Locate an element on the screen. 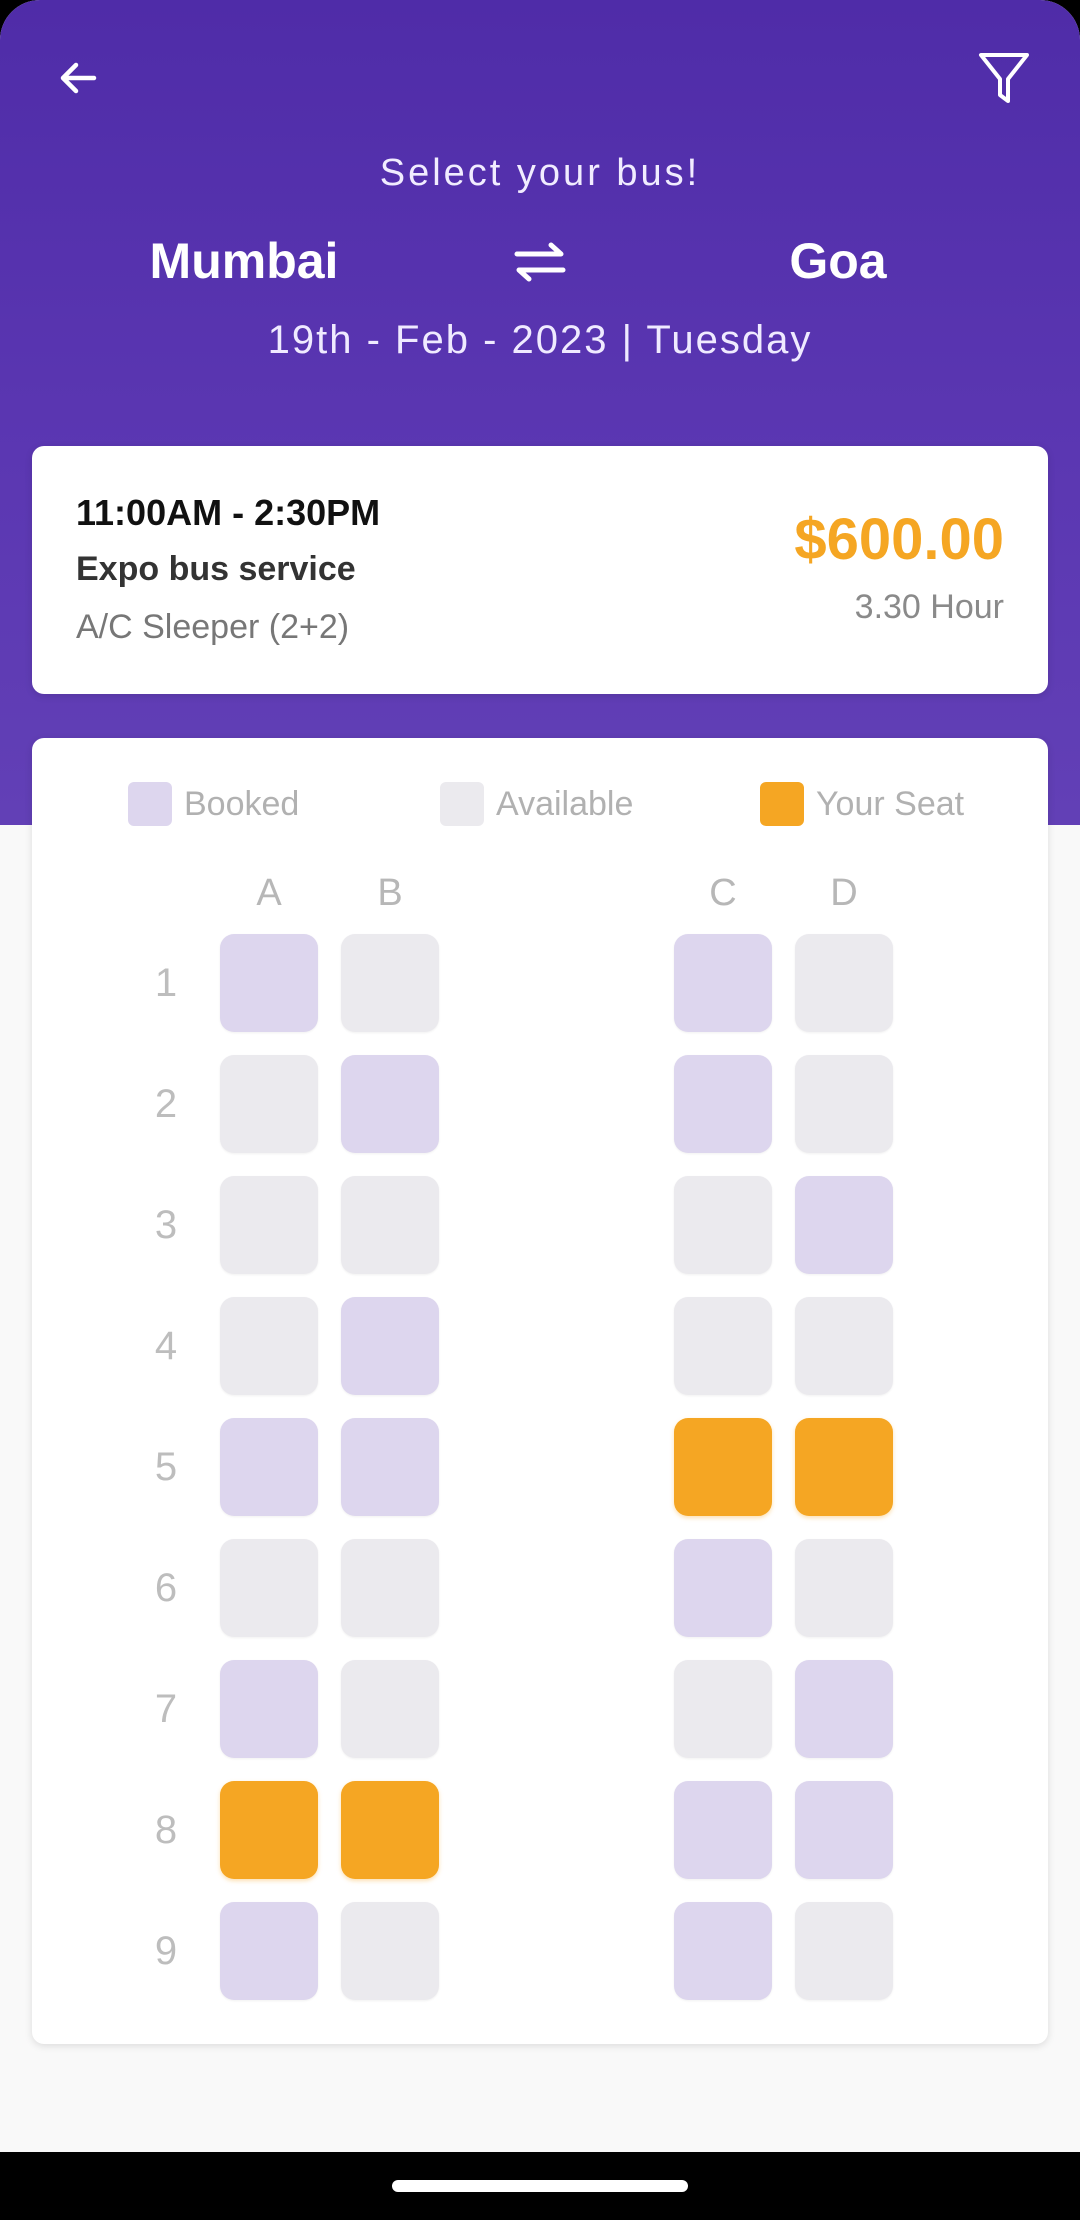  to-city: Goa is located at coordinates (838, 261).